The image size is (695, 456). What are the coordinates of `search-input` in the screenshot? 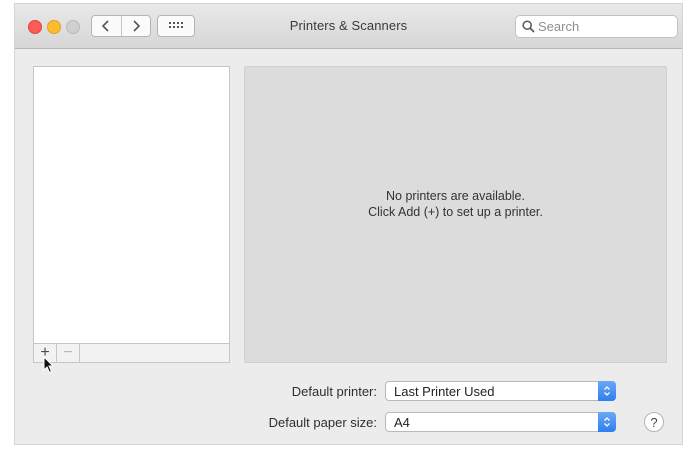 It's located at (603, 26).